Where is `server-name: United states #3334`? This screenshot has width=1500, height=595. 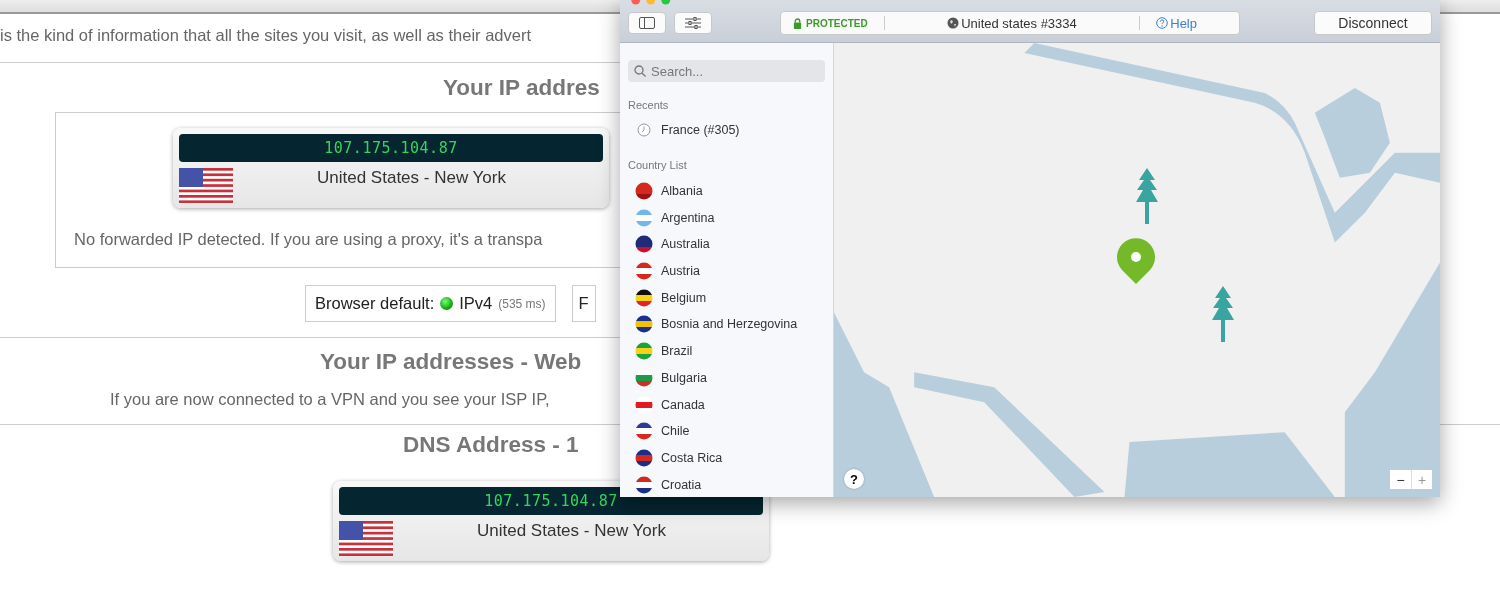 server-name: United states #3334 is located at coordinates (1019, 23).